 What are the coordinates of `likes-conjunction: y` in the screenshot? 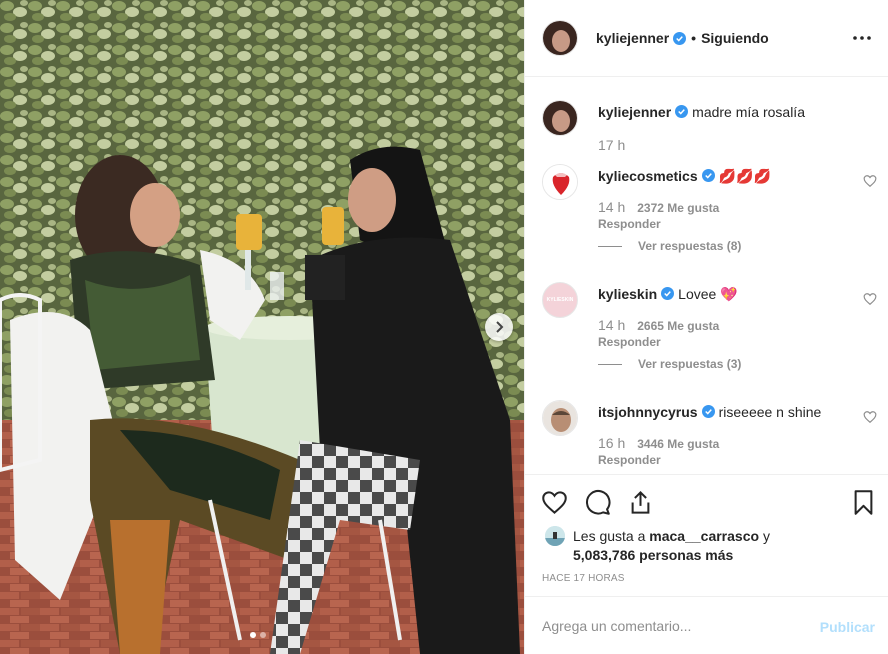 It's located at (766, 536).